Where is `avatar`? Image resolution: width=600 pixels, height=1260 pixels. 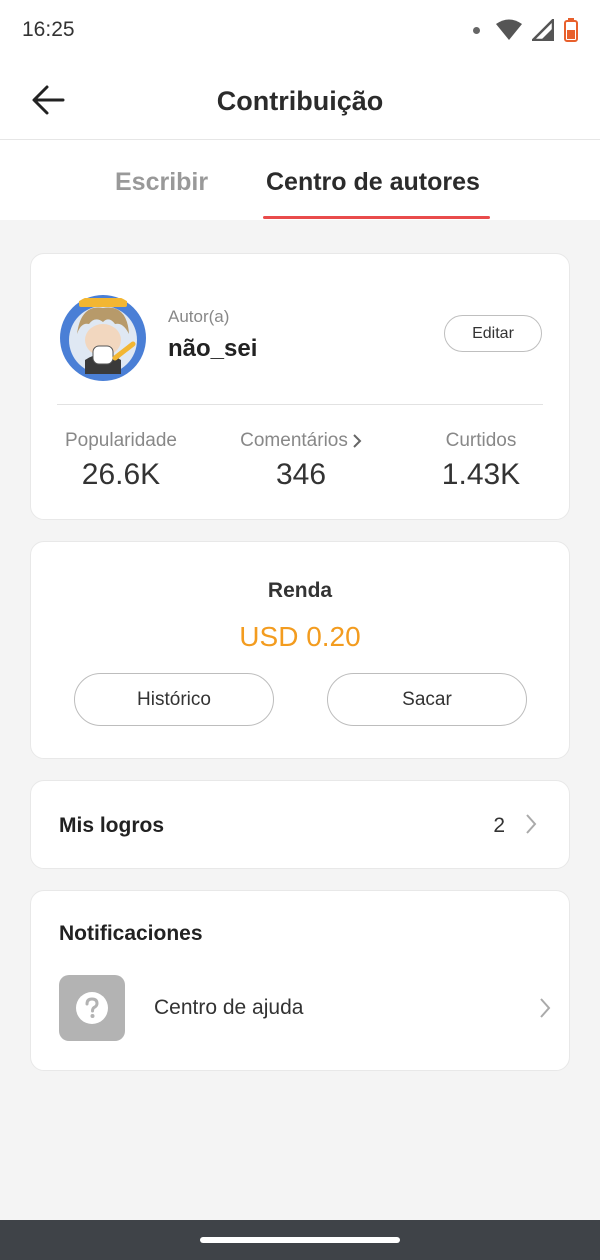
avatar is located at coordinates (103, 338).